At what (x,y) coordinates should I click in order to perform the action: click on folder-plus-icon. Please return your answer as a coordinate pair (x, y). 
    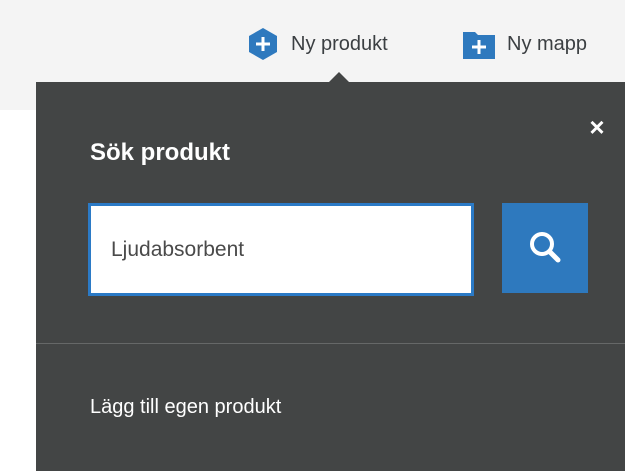
    Looking at the image, I should click on (479, 44).